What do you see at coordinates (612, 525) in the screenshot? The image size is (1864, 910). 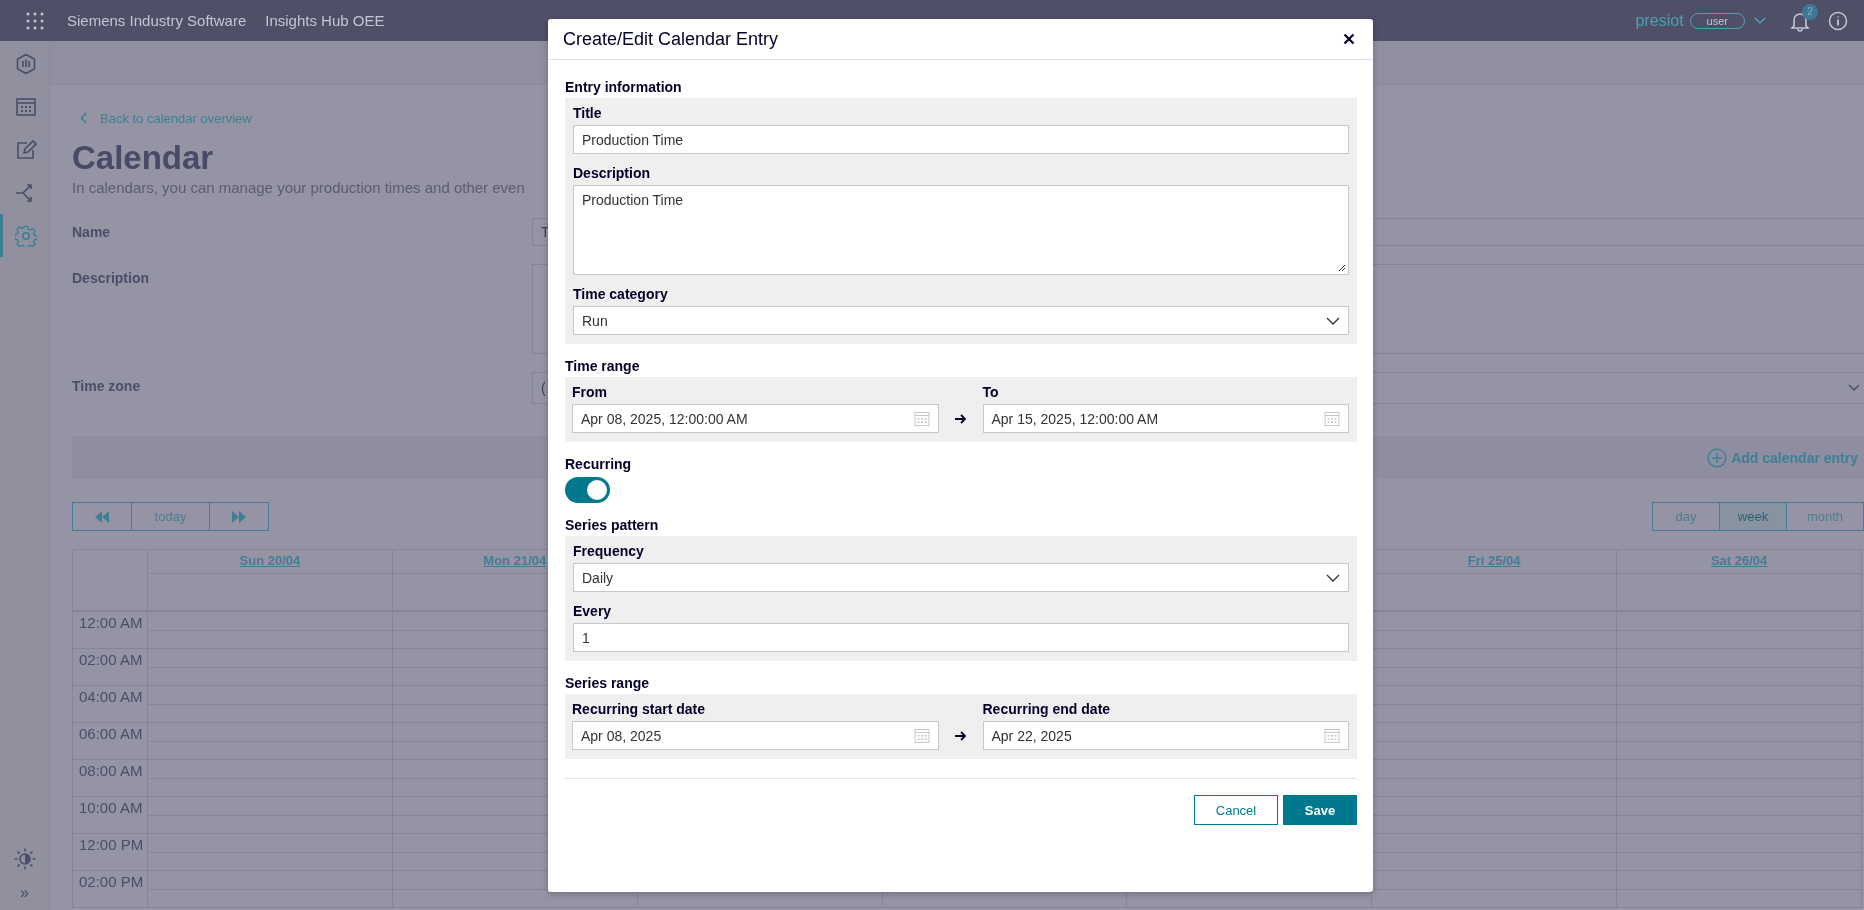 I see `section-heading: Series pattern` at bounding box center [612, 525].